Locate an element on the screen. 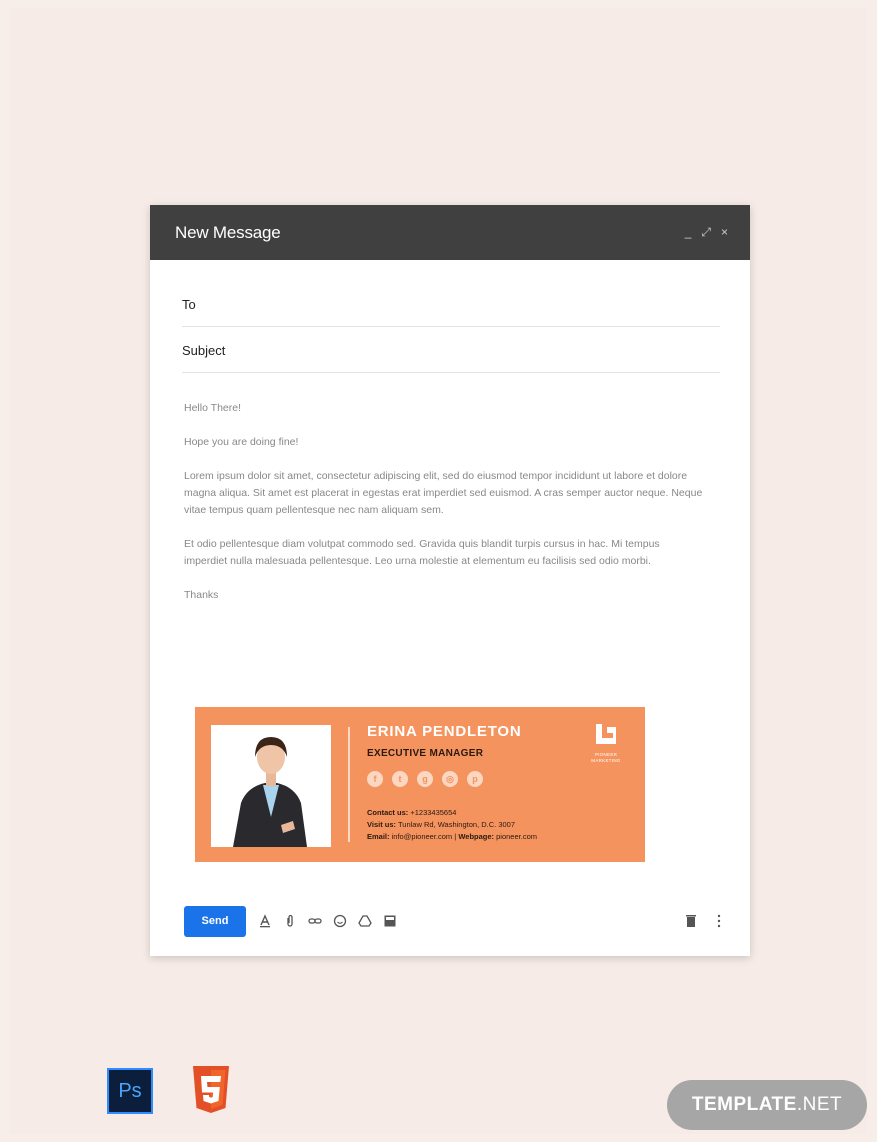 Image resolution: width=877 pixels, height=1142 pixels. photo-icon is located at coordinates (390, 921).